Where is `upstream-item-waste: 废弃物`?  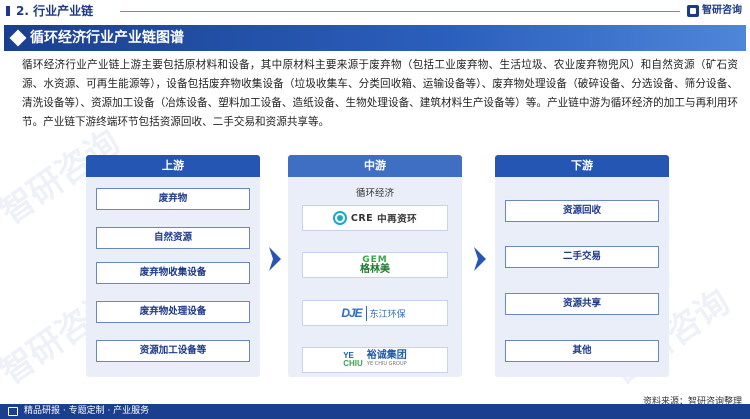
upstream-item-waste: 废弃物 is located at coordinates (173, 199).